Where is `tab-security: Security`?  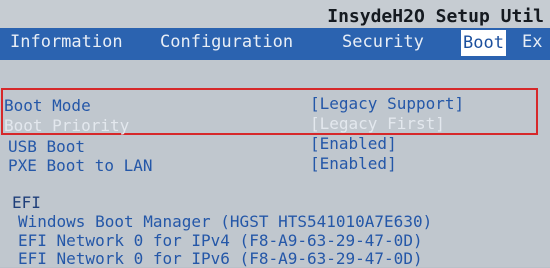
tab-security: Security is located at coordinates (383, 42).